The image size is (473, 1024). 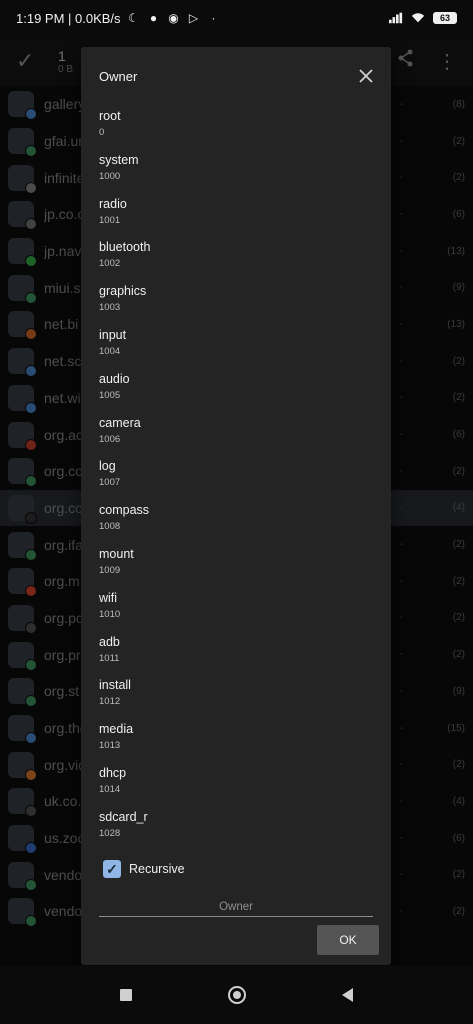 I want to click on chat-icon: ◉, so click(x=173, y=18).